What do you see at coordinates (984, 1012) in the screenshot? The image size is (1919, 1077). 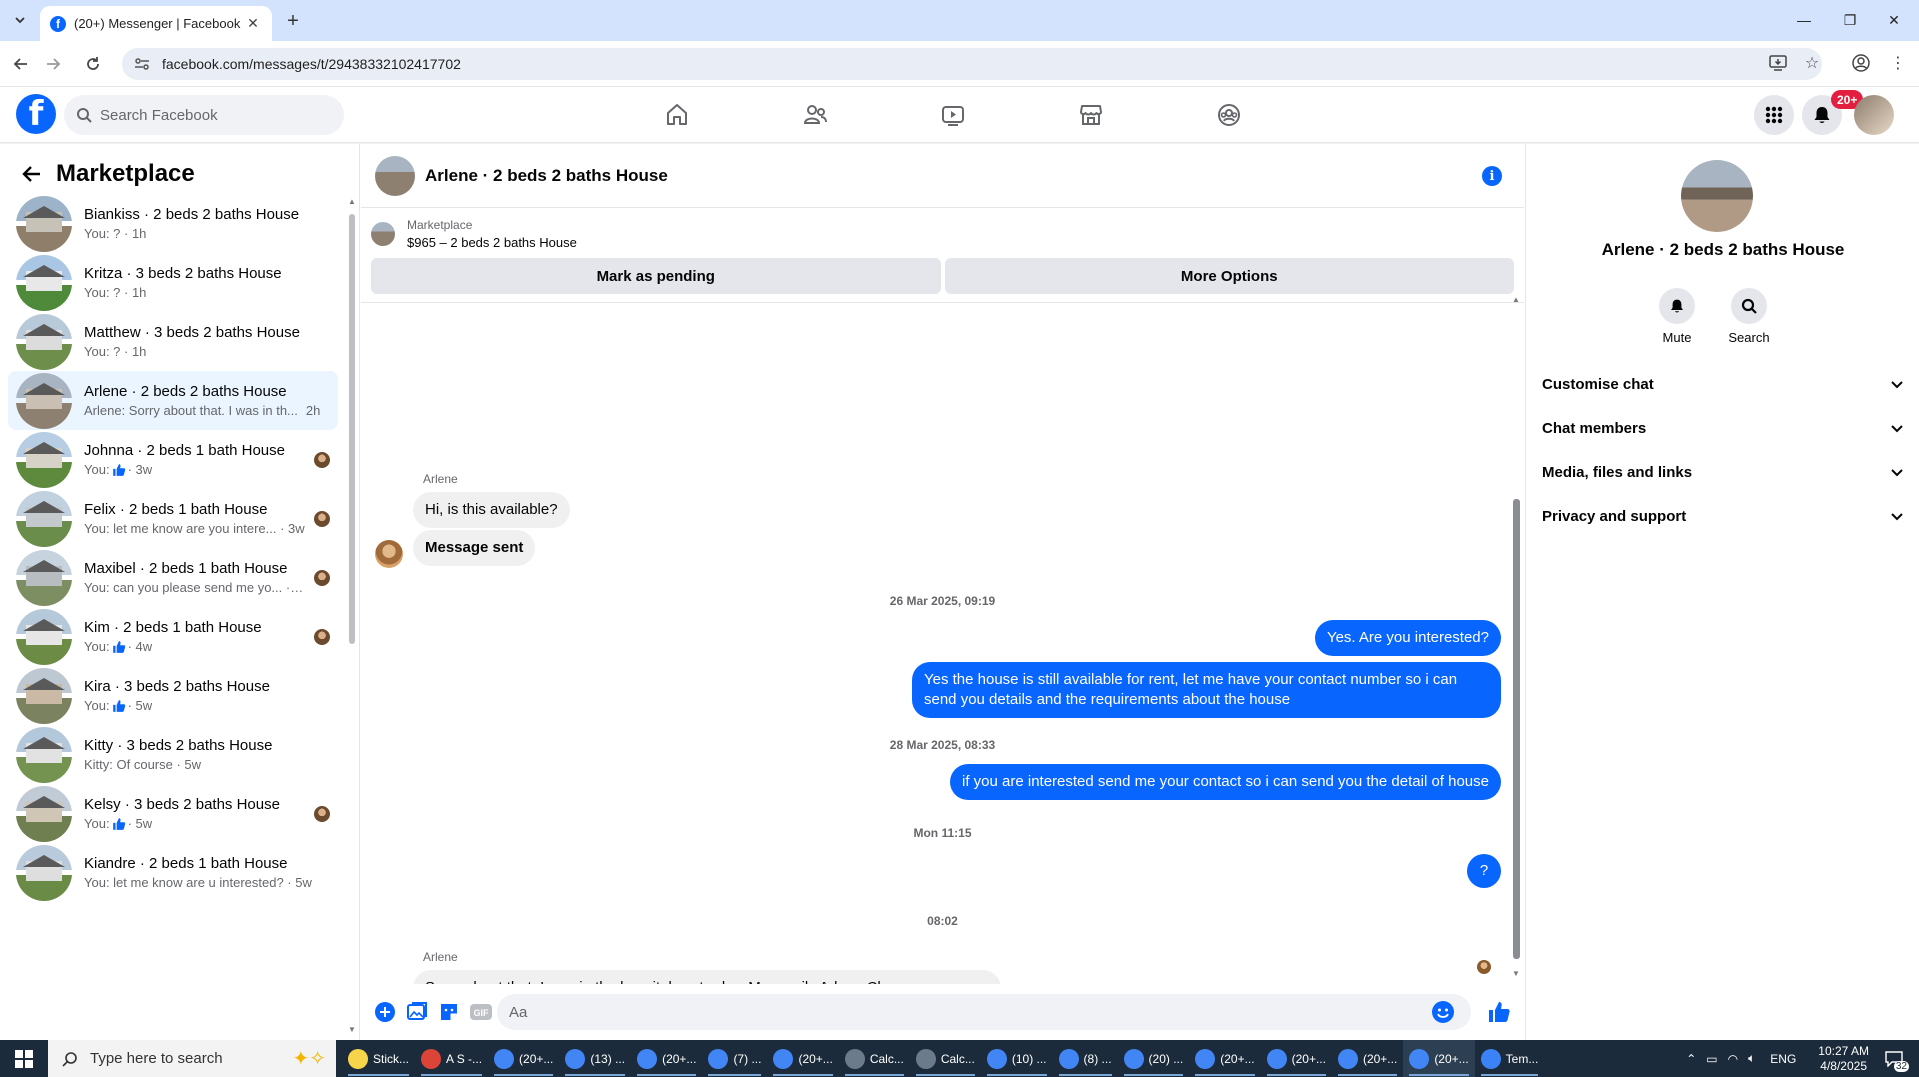 I see `message-input: Aa` at bounding box center [984, 1012].